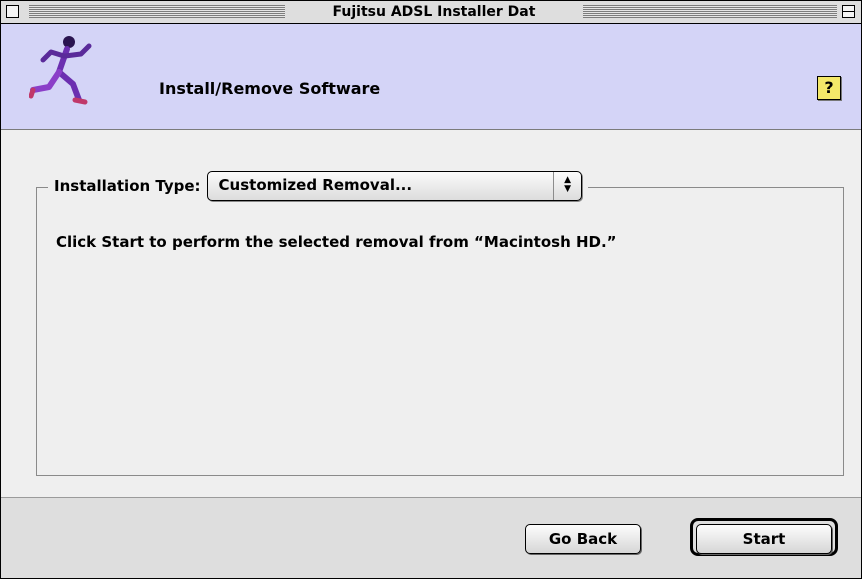  Describe the element at coordinates (270, 88) in the screenshot. I see `page-title: Install/Remove Software` at that location.